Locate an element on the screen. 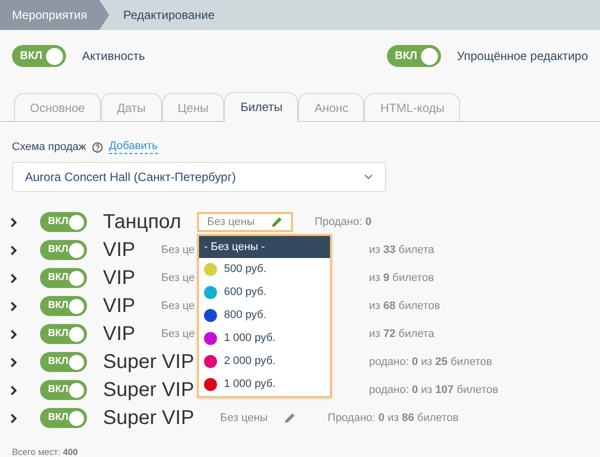 The width and height of the screenshot is (600, 457). breadcrumb: Мероприятия is located at coordinates (55, 15).